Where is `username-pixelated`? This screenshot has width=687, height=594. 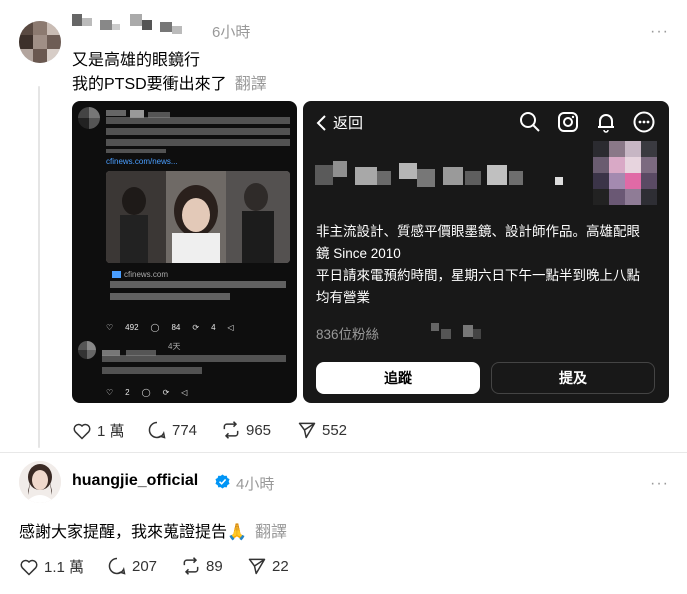 username-pixelated is located at coordinates (131, 25).